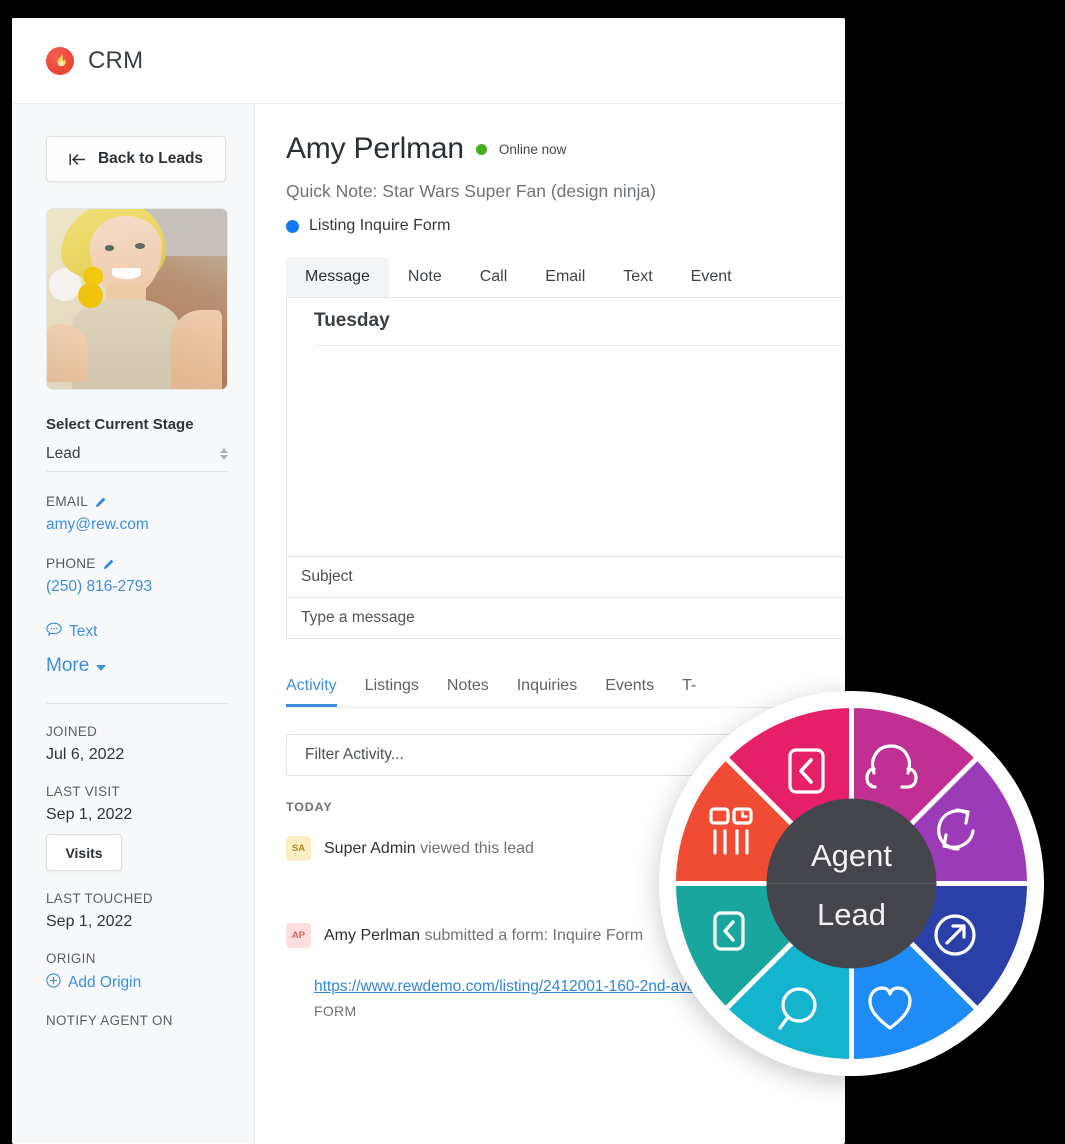 The image size is (1065, 1144). I want to click on email-label-row: EMAIL, so click(150, 501).